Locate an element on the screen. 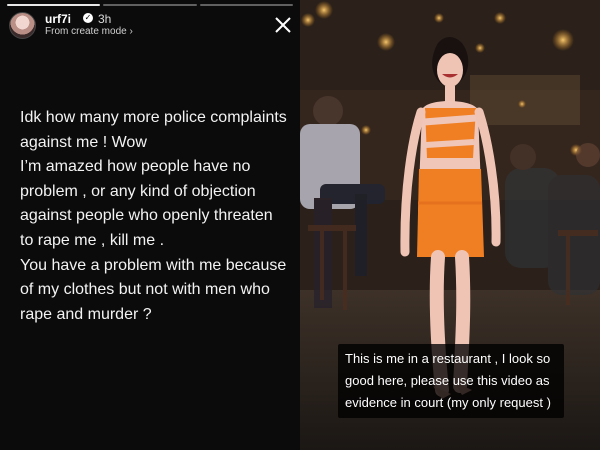 The height and width of the screenshot is (450, 600). story-text-line: against me ! Wow is located at coordinates (83, 142).